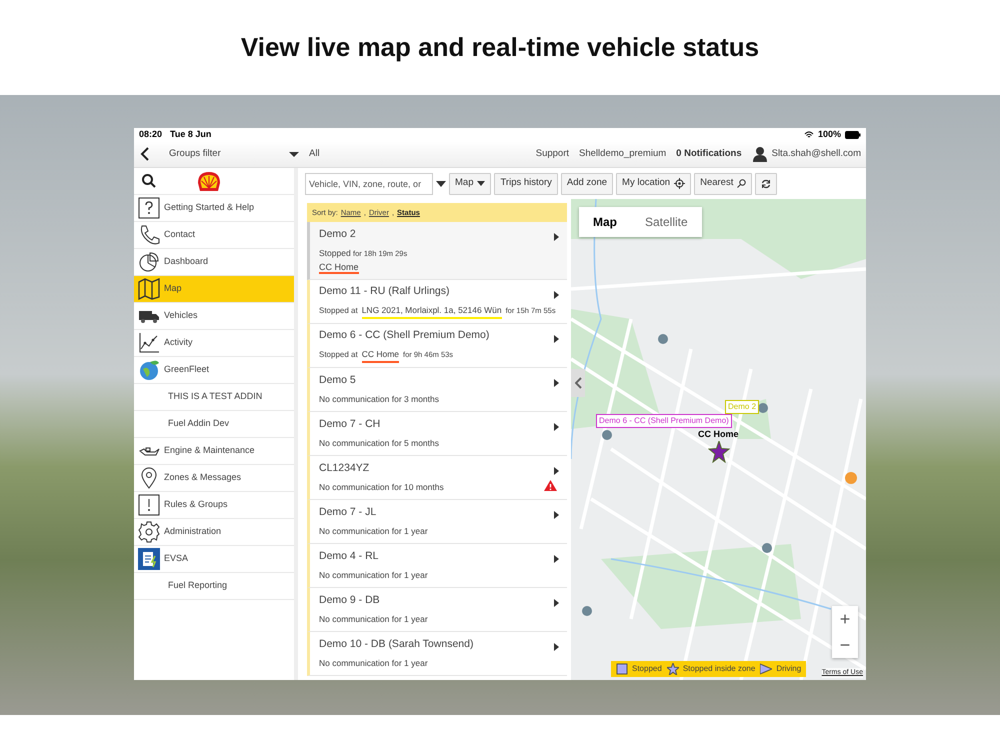 This screenshot has width=1000, height=750. I want to click on search-field: Vehicle, VIN, zone, route, or, so click(369, 183).